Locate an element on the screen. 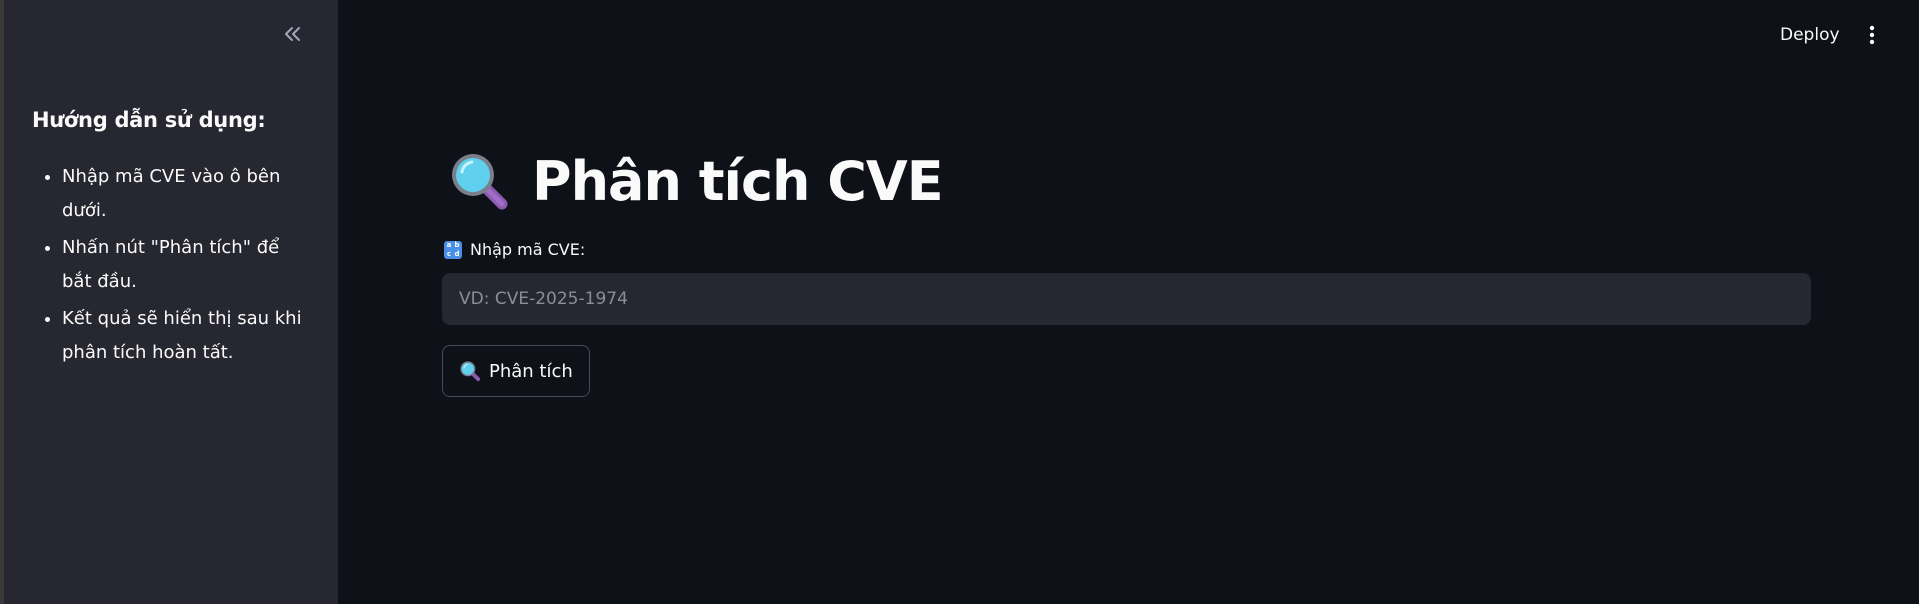  more-vertical-icon is located at coordinates (1872, 35).